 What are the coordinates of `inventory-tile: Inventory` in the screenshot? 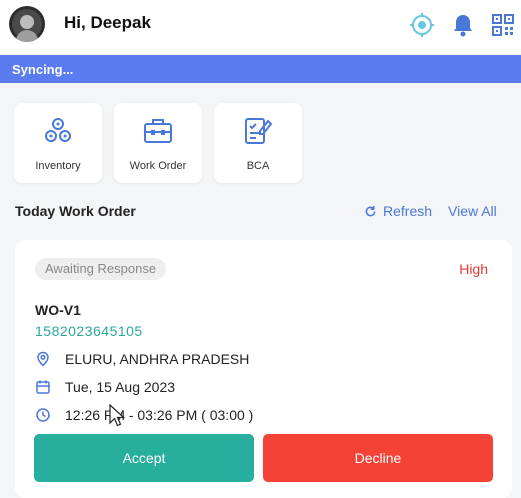 It's located at (58, 143).